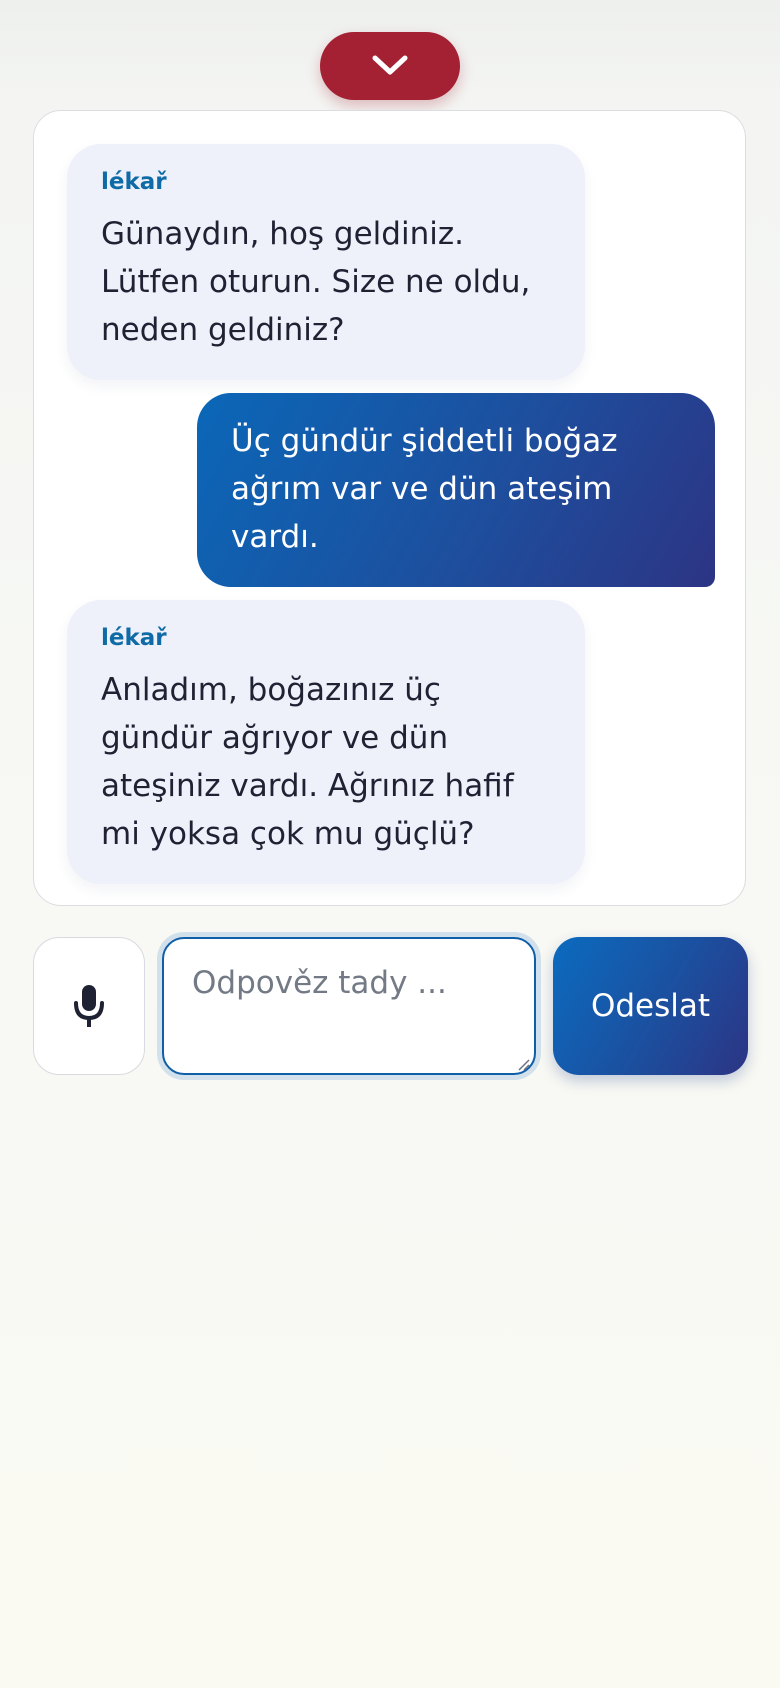  I want to click on microphone-icon, so click(89, 1006).